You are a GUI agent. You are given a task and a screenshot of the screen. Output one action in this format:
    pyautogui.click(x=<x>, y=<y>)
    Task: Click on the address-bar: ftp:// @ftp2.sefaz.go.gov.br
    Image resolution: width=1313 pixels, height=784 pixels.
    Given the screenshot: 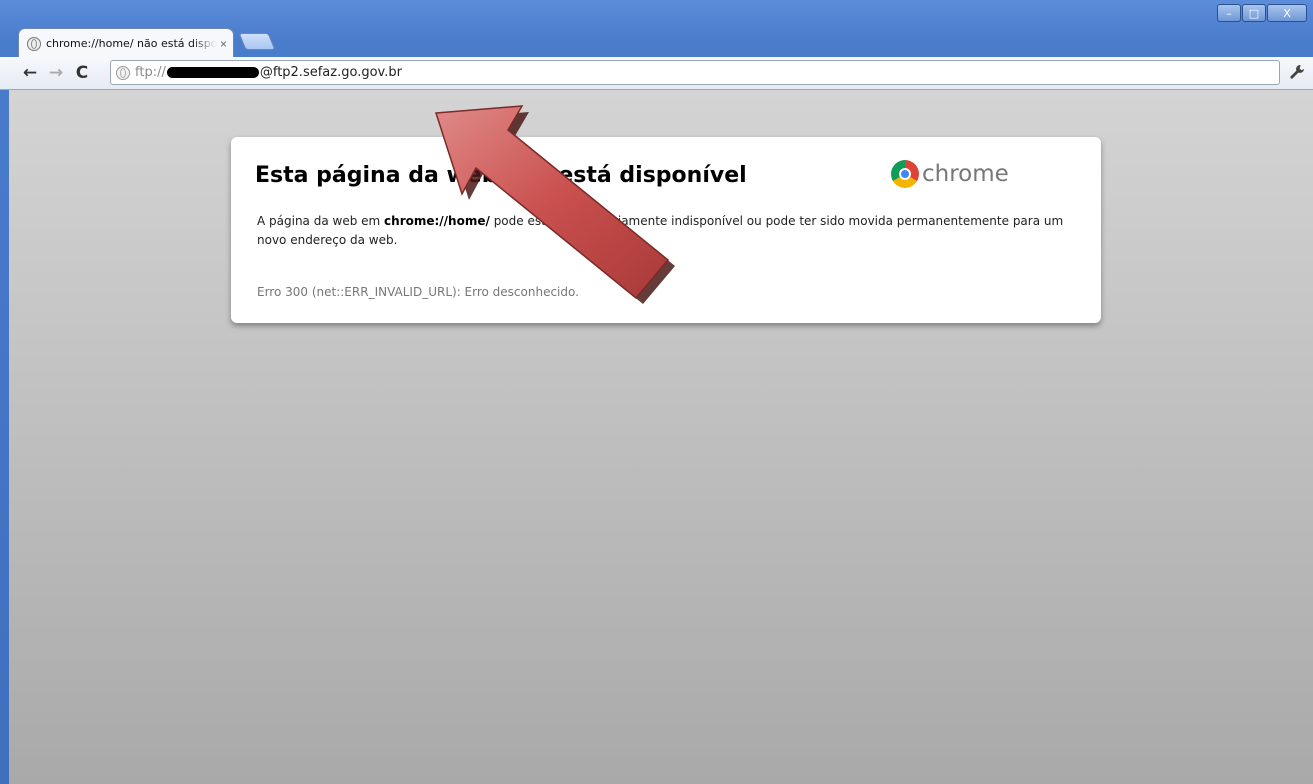 What is the action you would take?
    pyautogui.click(x=695, y=72)
    